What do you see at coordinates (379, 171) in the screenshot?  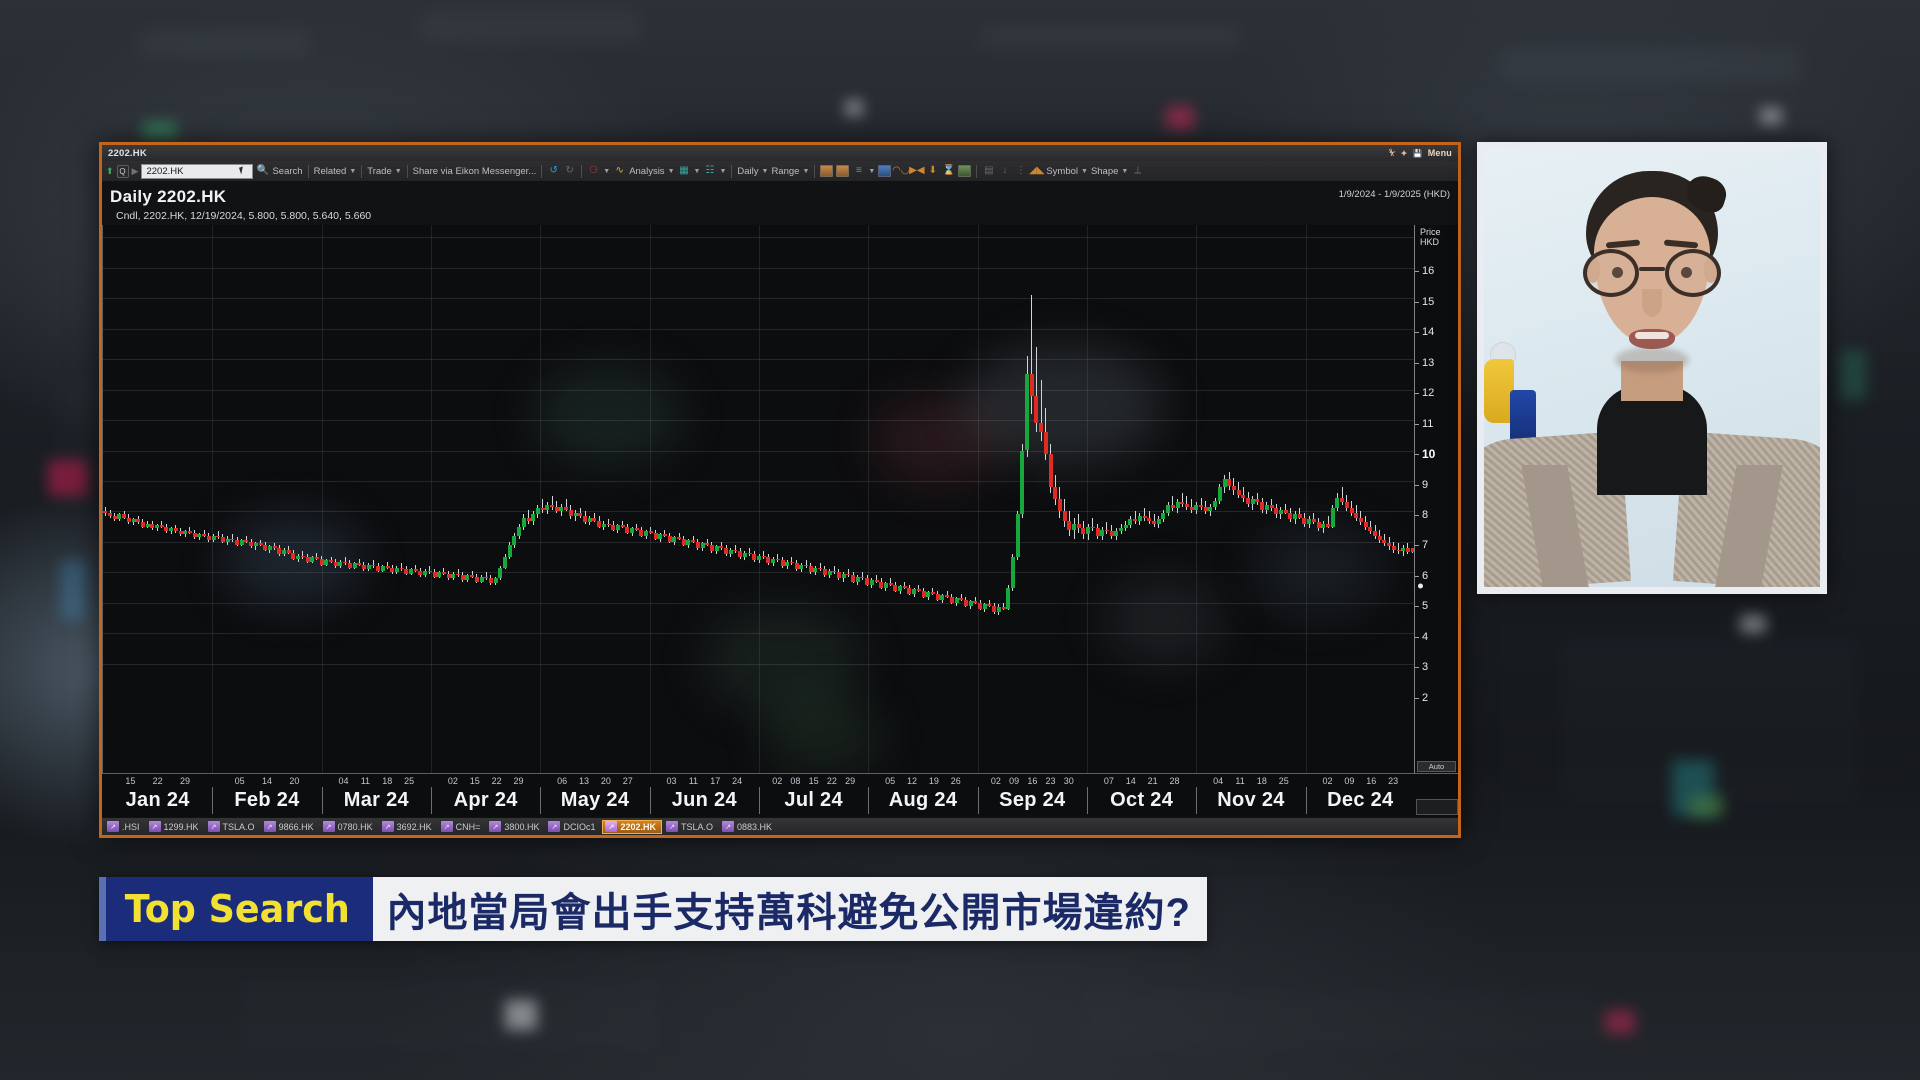 I see `toolbar-item-trade: Trade` at bounding box center [379, 171].